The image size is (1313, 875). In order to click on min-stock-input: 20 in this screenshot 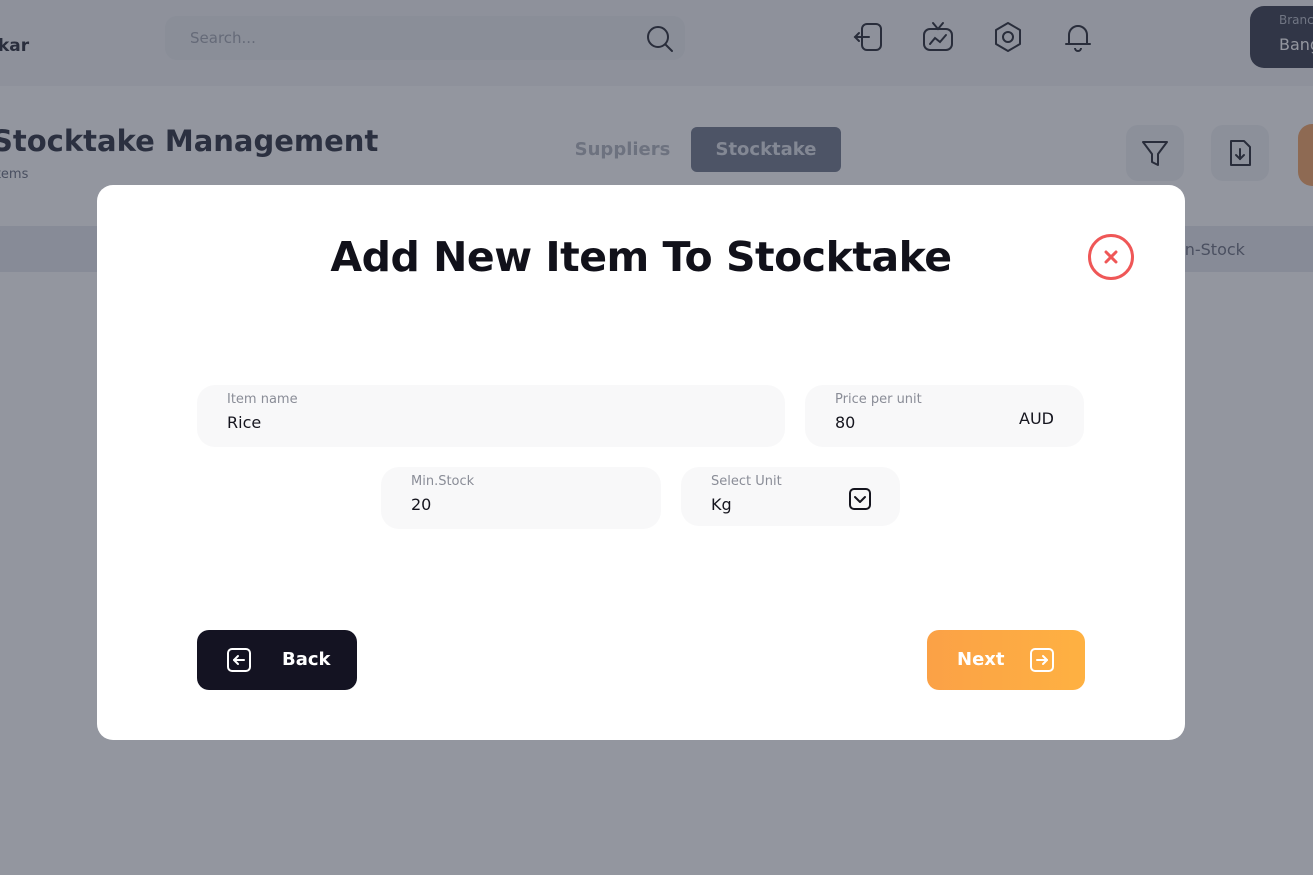, I will do `click(421, 504)`.